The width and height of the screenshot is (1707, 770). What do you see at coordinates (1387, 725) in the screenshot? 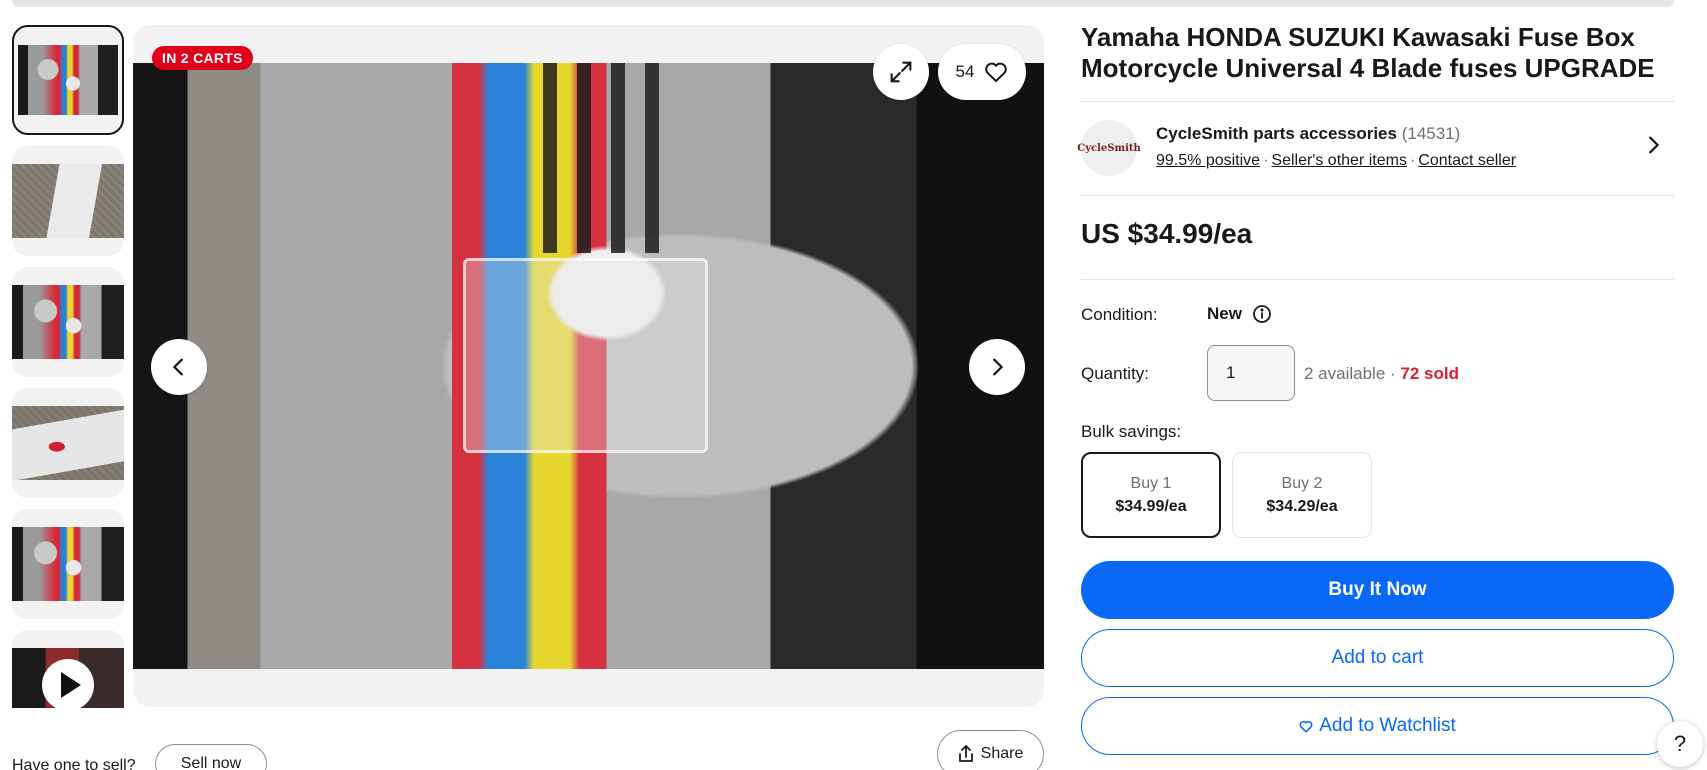
I see `watchlist-label: Add to Watchlist` at bounding box center [1387, 725].